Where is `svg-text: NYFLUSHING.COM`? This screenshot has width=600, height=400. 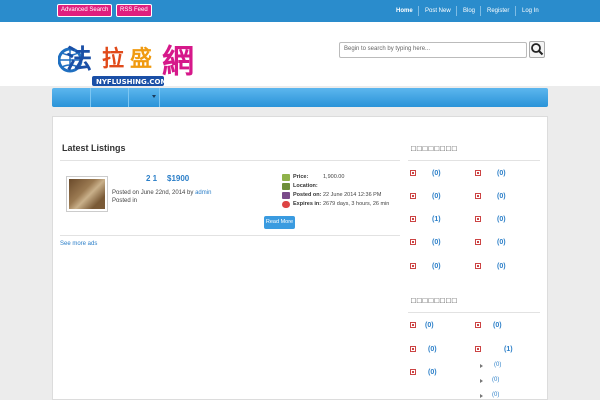 svg-text: NYFLUSHING.COM is located at coordinates (131, 82).